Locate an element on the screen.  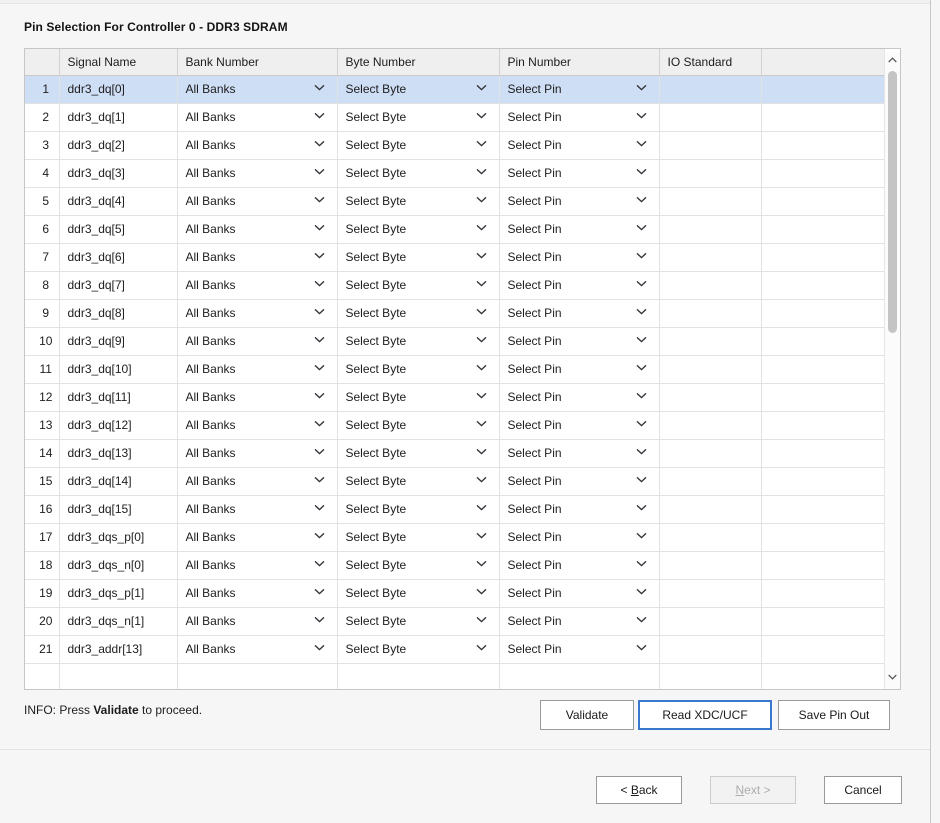
signal-name-cell: ddr3_dqs_p[1] is located at coordinates (118, 593).